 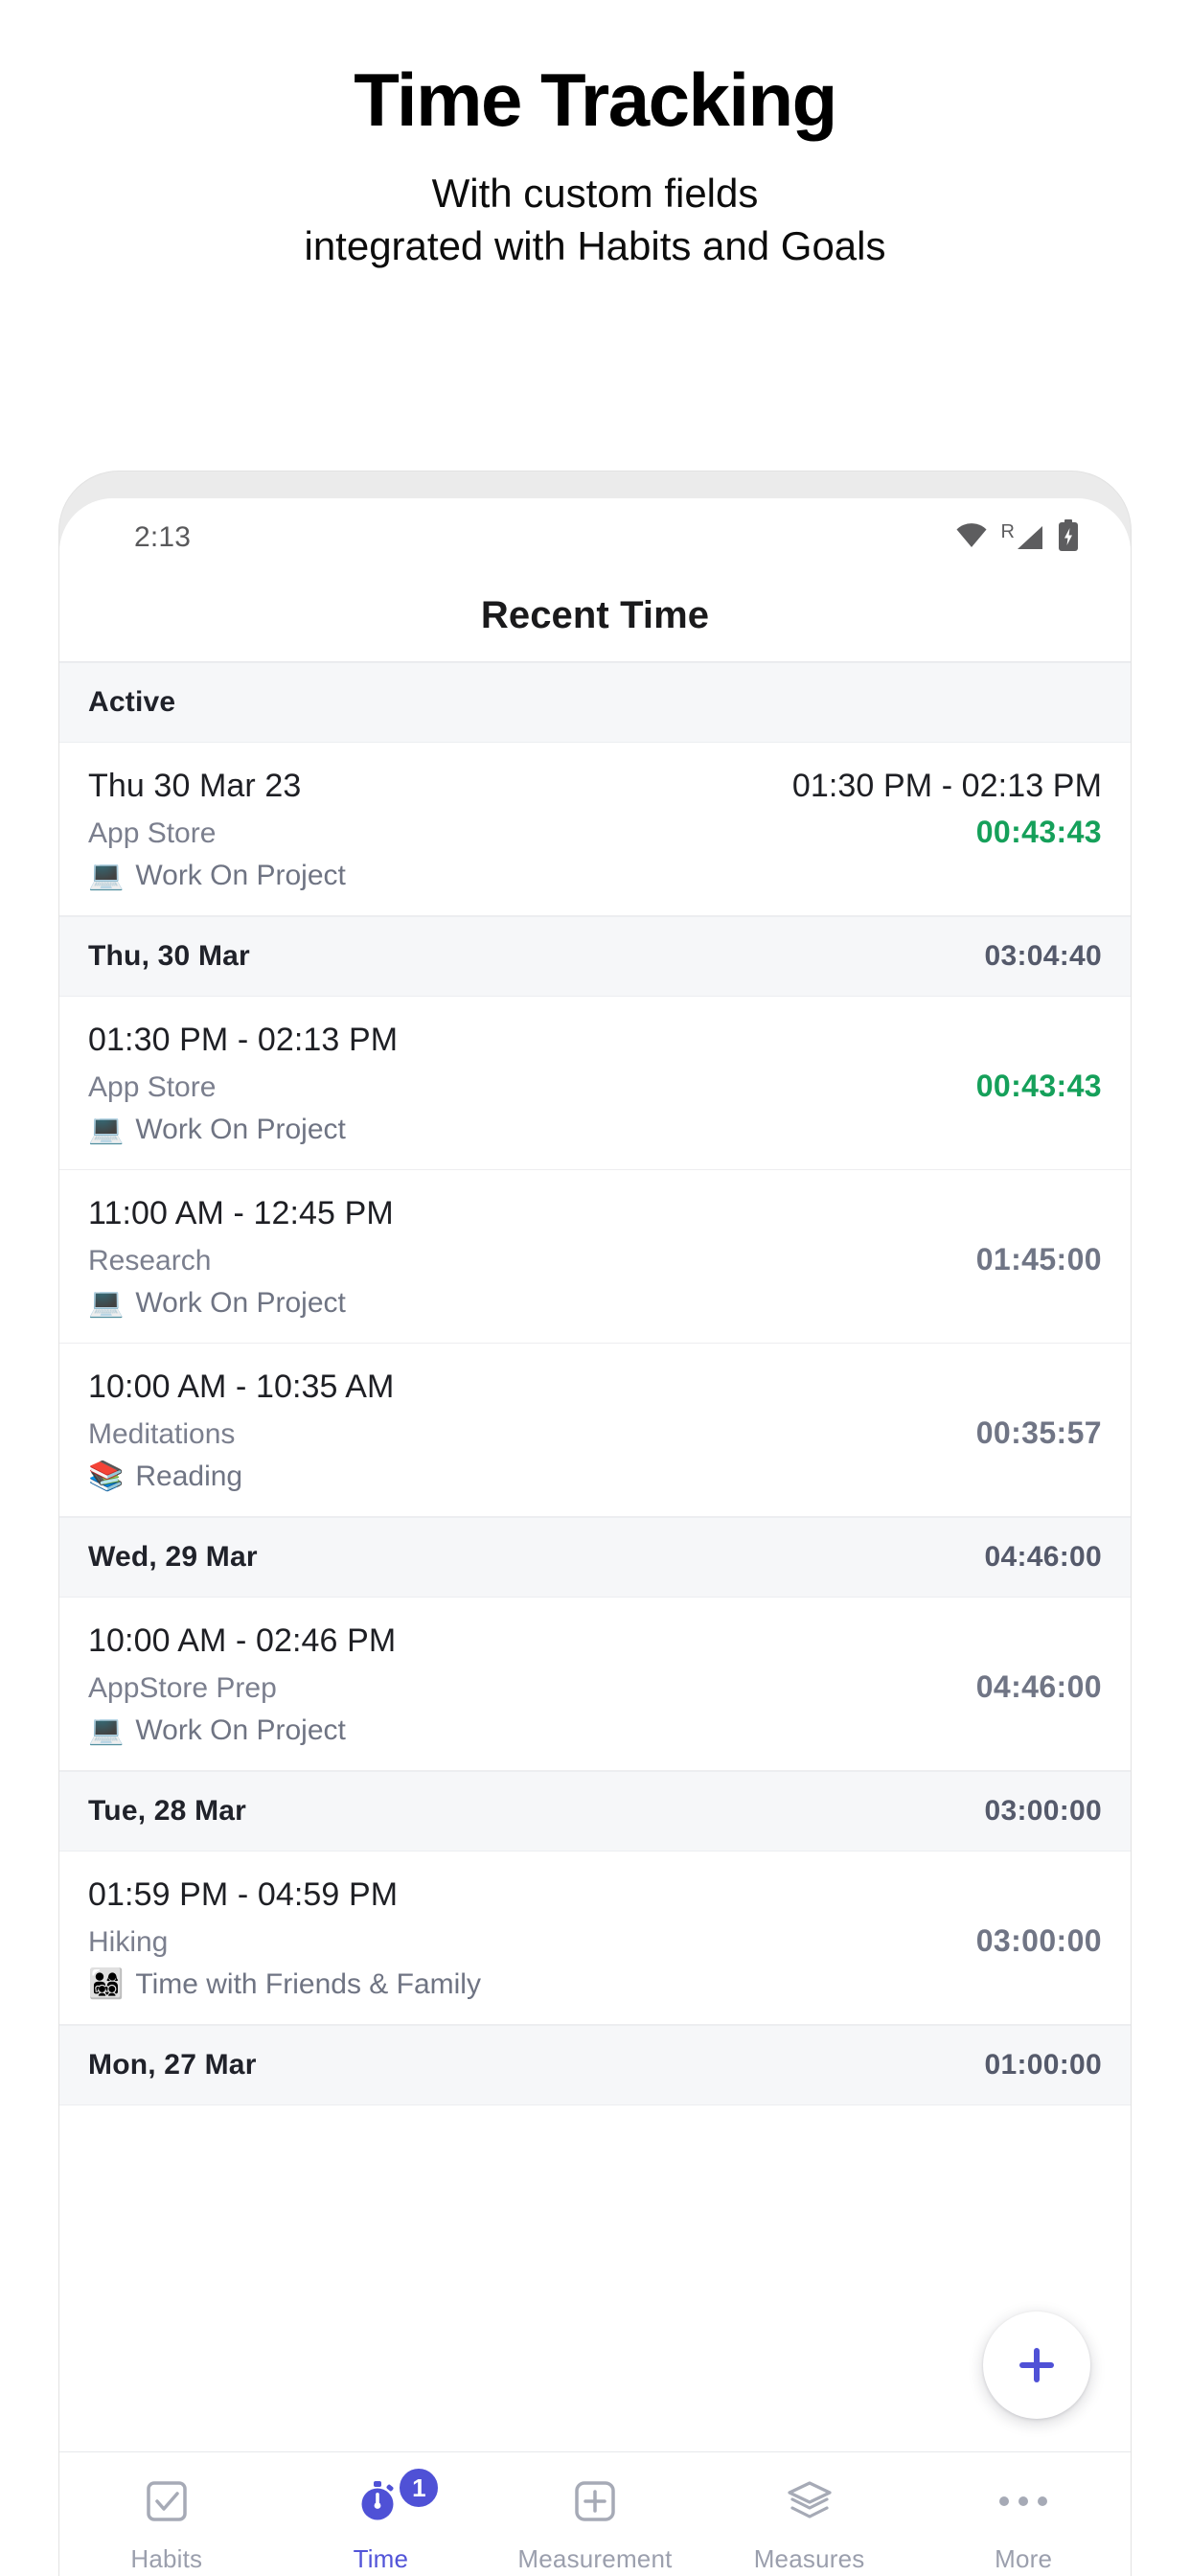 I want to click on nav-item-time: 1 Time, so click(x=382, y=2520).